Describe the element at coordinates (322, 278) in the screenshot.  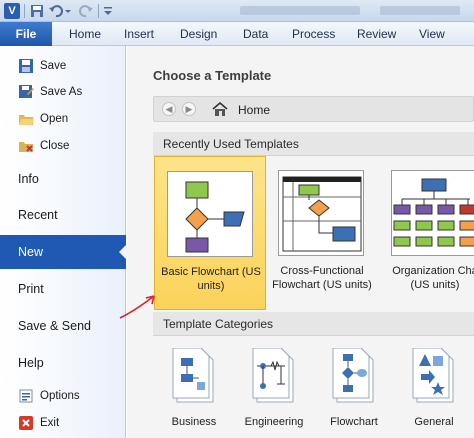
I see `template-caption: Cross-Functional Flowchart (US units)` at that location.